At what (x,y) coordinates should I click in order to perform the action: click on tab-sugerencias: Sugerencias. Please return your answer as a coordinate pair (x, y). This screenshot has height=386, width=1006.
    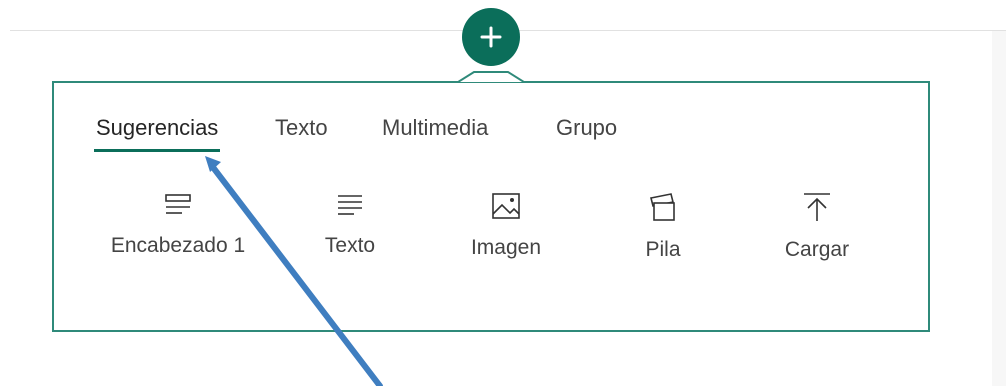
    Looking at the image, I should click on (157, 129).